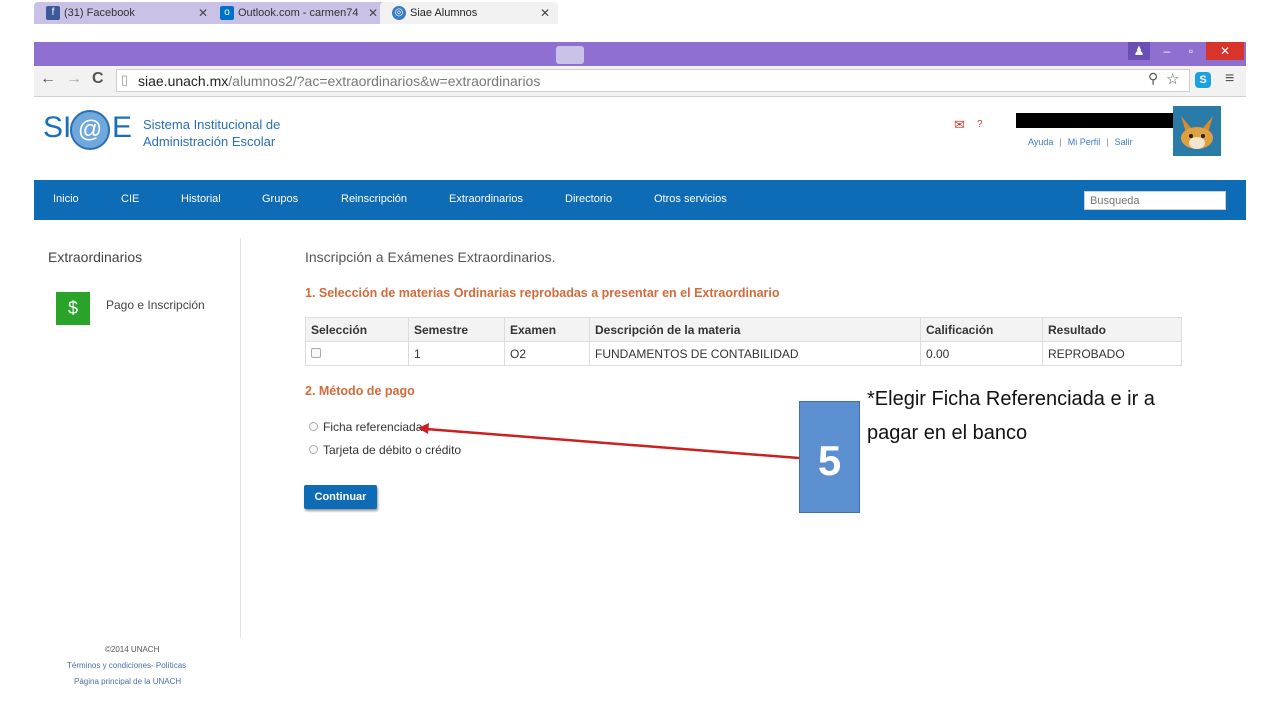  I want to click on col-examen: Examen, so click(547, 329).